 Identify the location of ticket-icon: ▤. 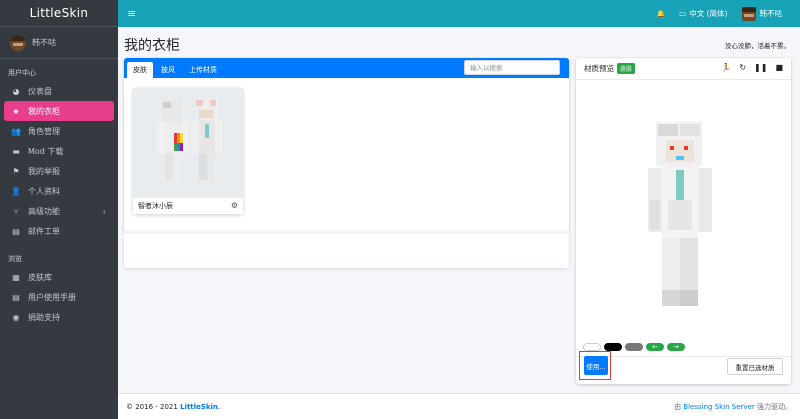
(16, 231).